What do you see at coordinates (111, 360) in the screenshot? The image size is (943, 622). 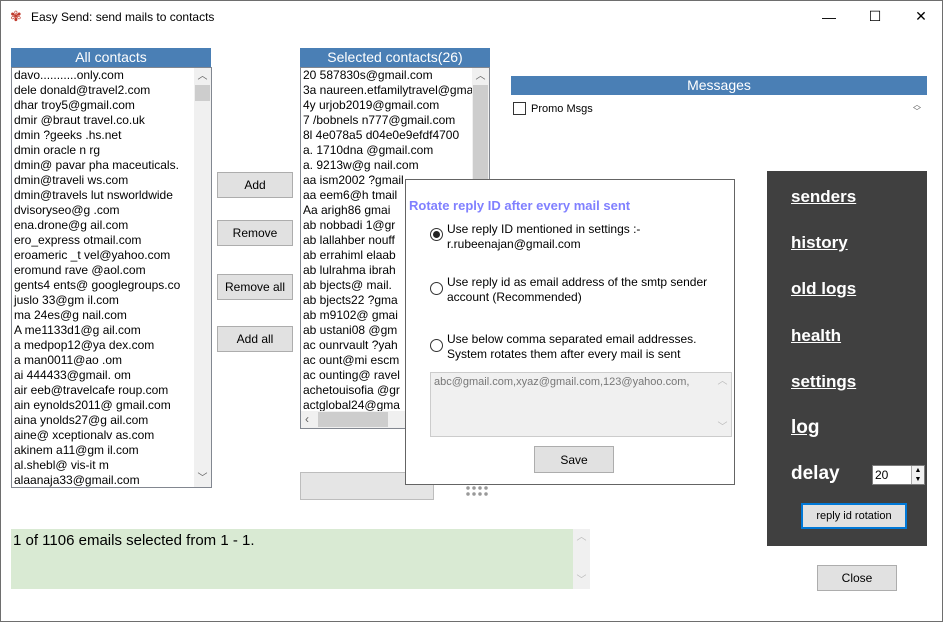 I see `contact-item: a man0011@ao .om` at bounding box center [111, 360].